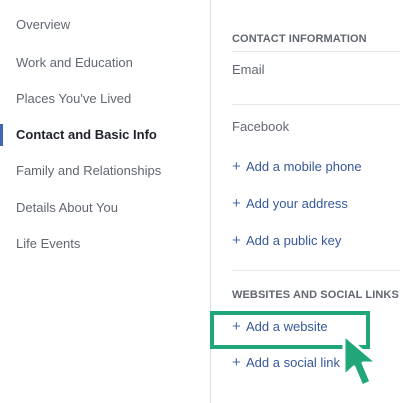  Describe the element at coordinates (287, 326) in the screenshot. I see `add-website-label: Add a website` at that location.